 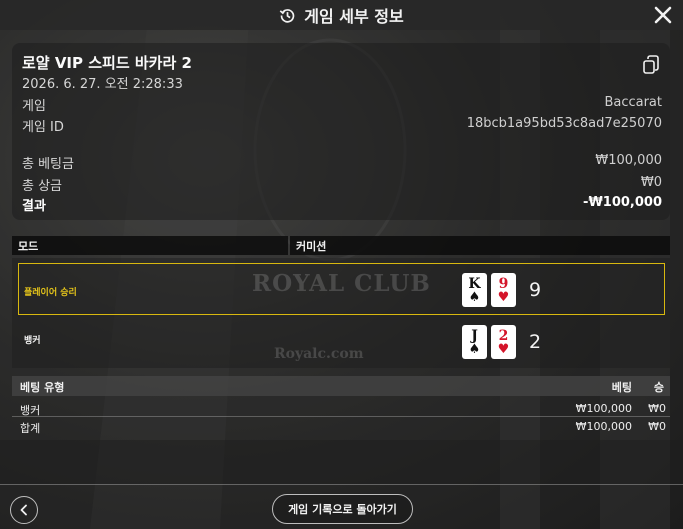 What do you see at coordinates (341, 426) in the screenshot?
I see `total-row: 합계 ₩100,000 ₩0` at bounding box center [341, 426].